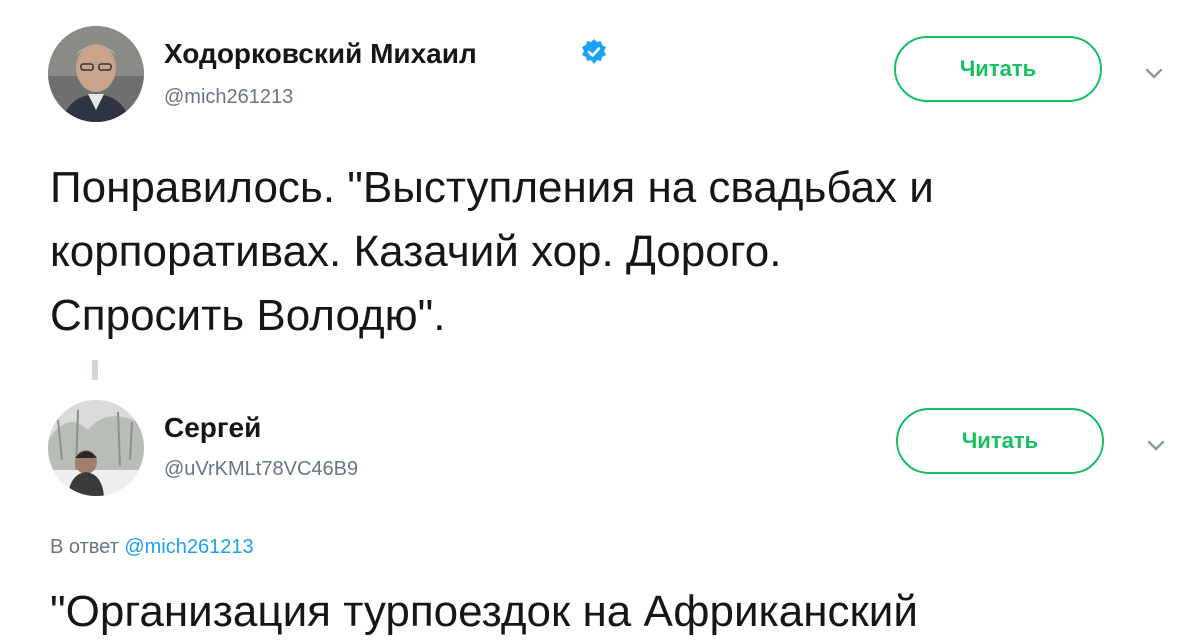 The height and width of the screenshot is (644, 1200). What do you see at coordinates (95, 370) in the screenshot?
I see `thread-connector` at bounding box center [95, 370].